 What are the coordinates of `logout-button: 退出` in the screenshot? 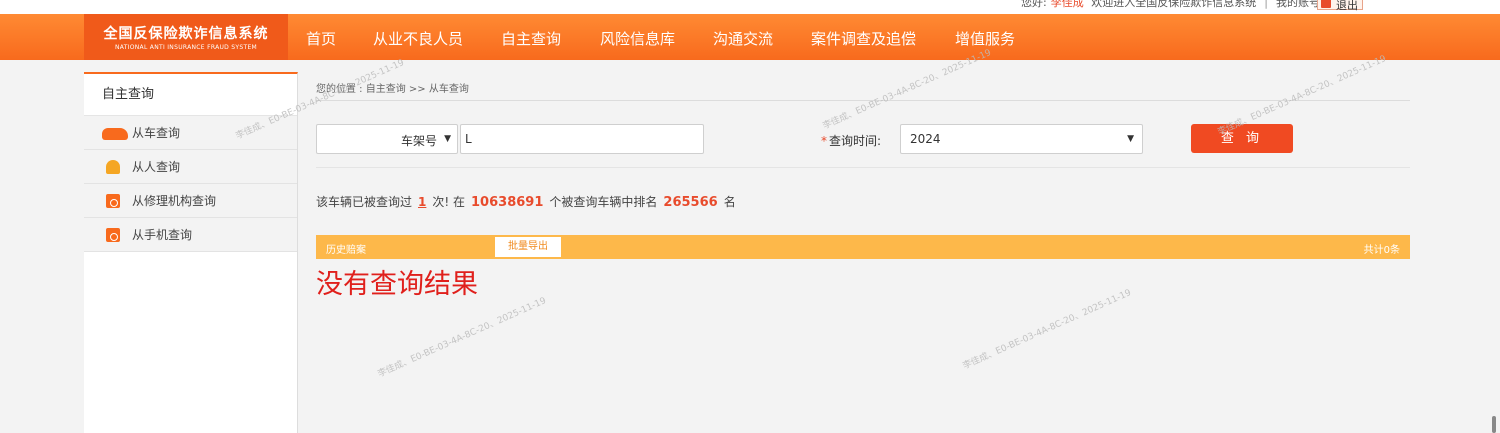 It's located at (1340, 6).